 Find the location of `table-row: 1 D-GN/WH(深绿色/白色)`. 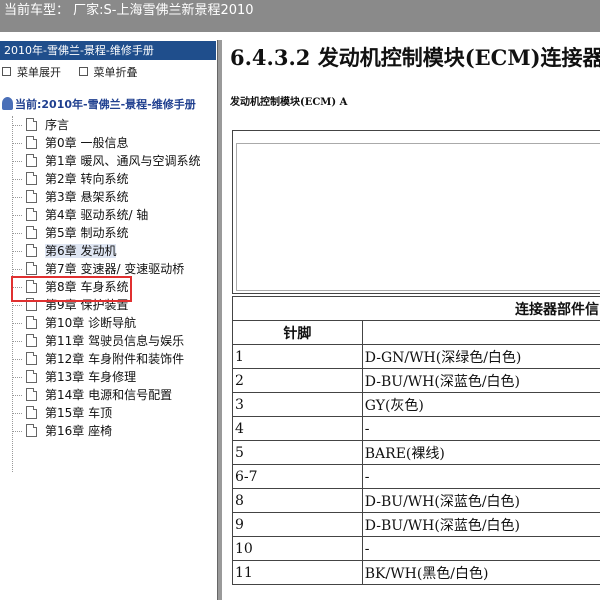

table-row: 1 D-GN/WH(深绿色/白色) is located at coordinates (416, 356).